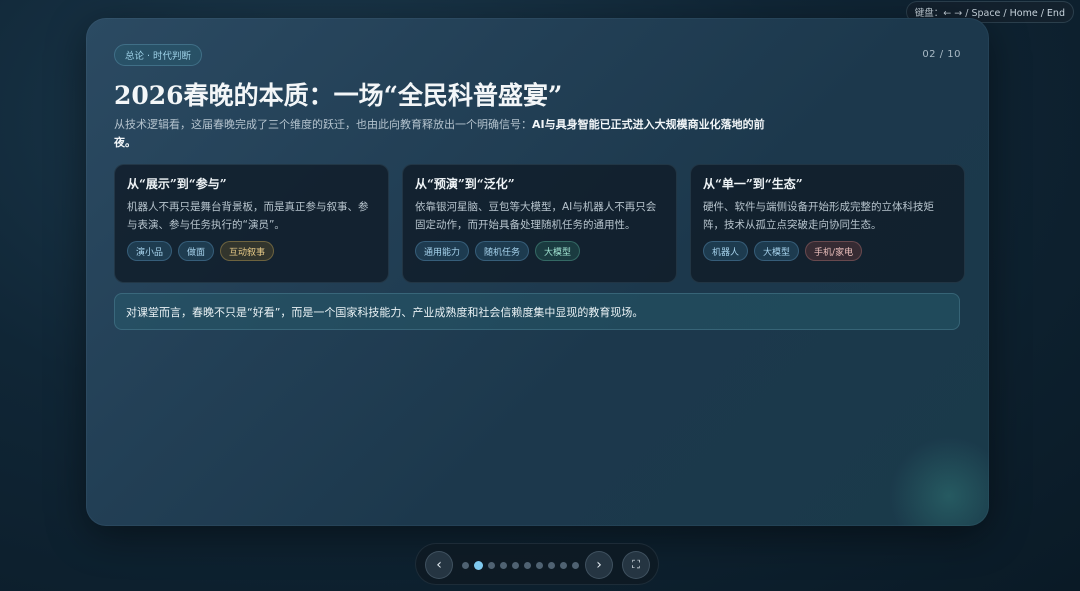  Describe the element at coordinates (834, 251) in the screenshot. I see `chip: 手机/家电` at that location.